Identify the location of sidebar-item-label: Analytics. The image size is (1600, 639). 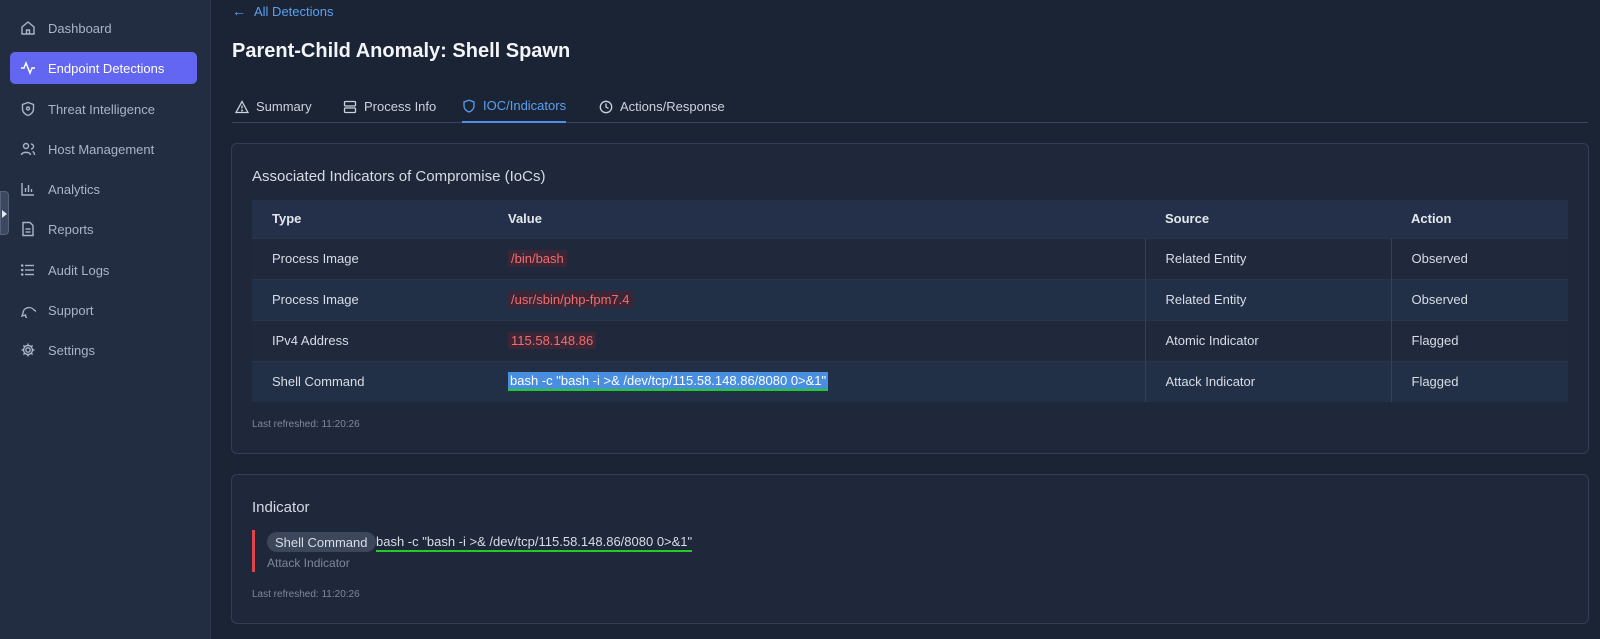
(74, 189).